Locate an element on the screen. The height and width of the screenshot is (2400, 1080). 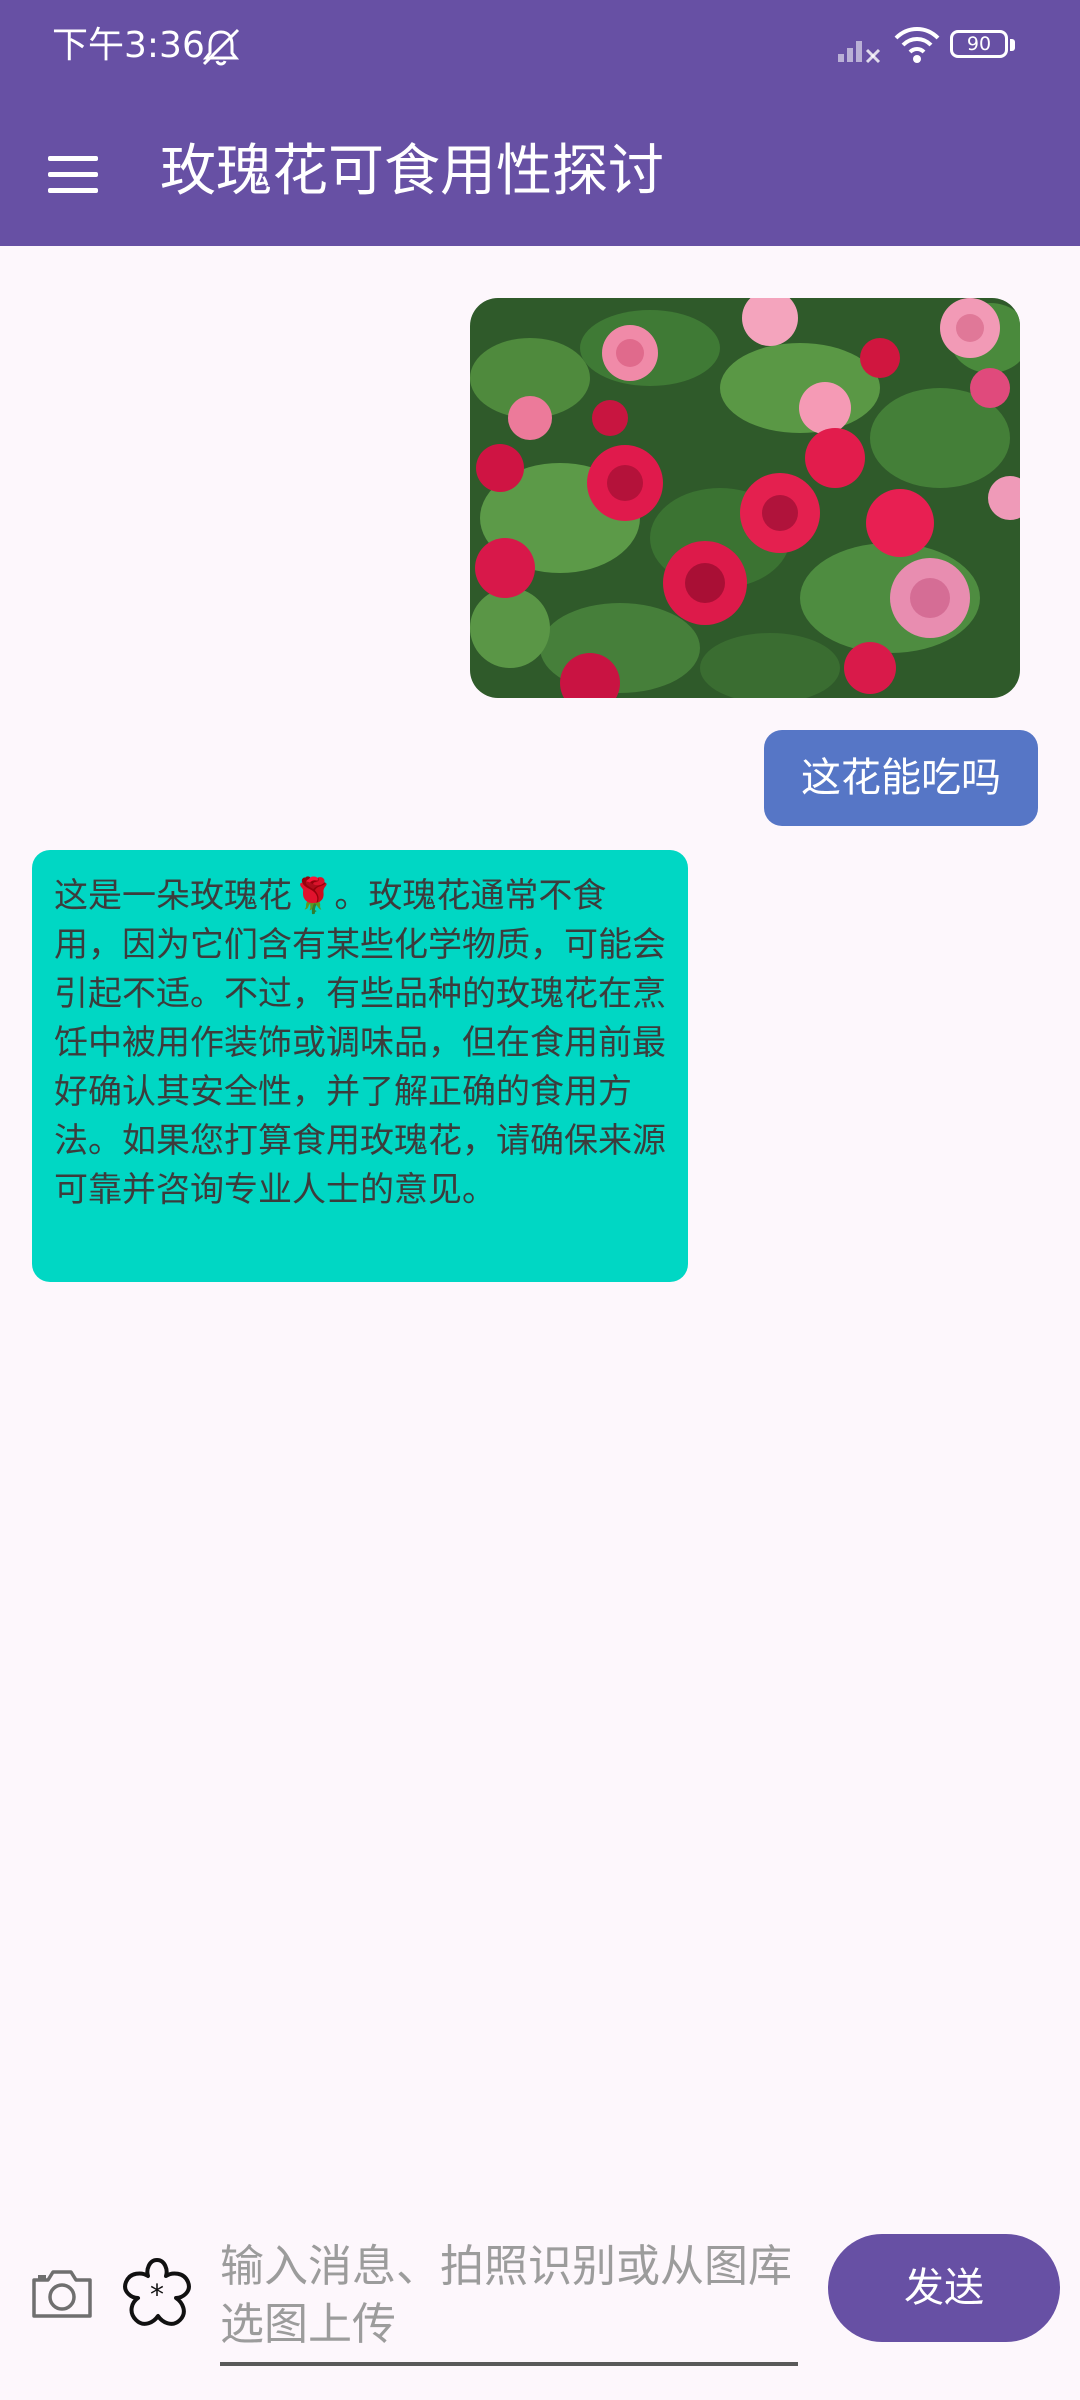
user-image-message is located at coordinates (745, 498).